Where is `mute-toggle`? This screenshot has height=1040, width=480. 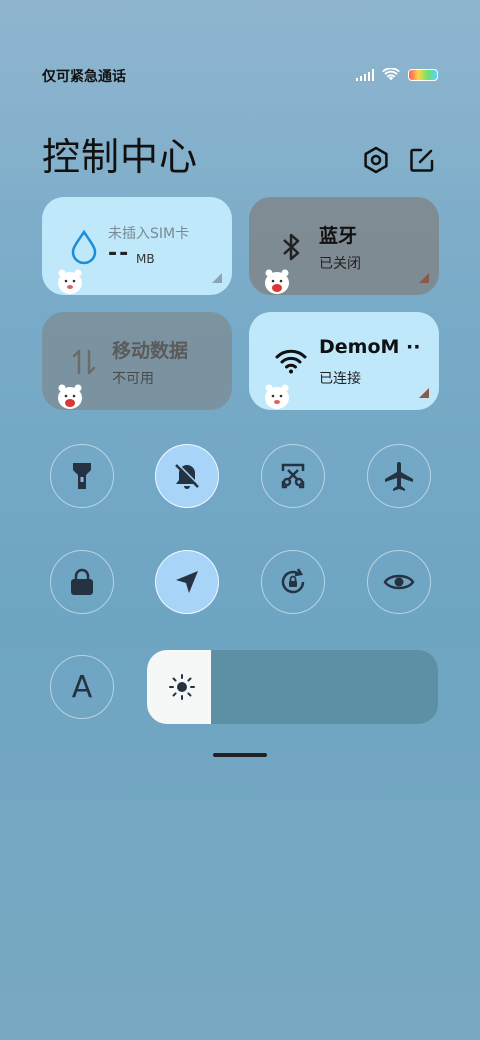
mute-toggle is located at coordinates (187, 476).